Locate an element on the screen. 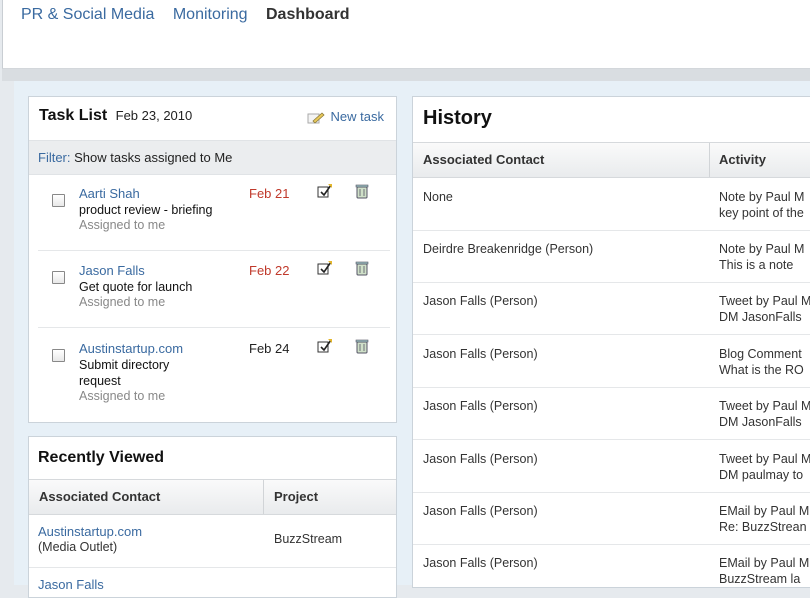  recent-project: BuzzStream is located at coordinates (308, 539).